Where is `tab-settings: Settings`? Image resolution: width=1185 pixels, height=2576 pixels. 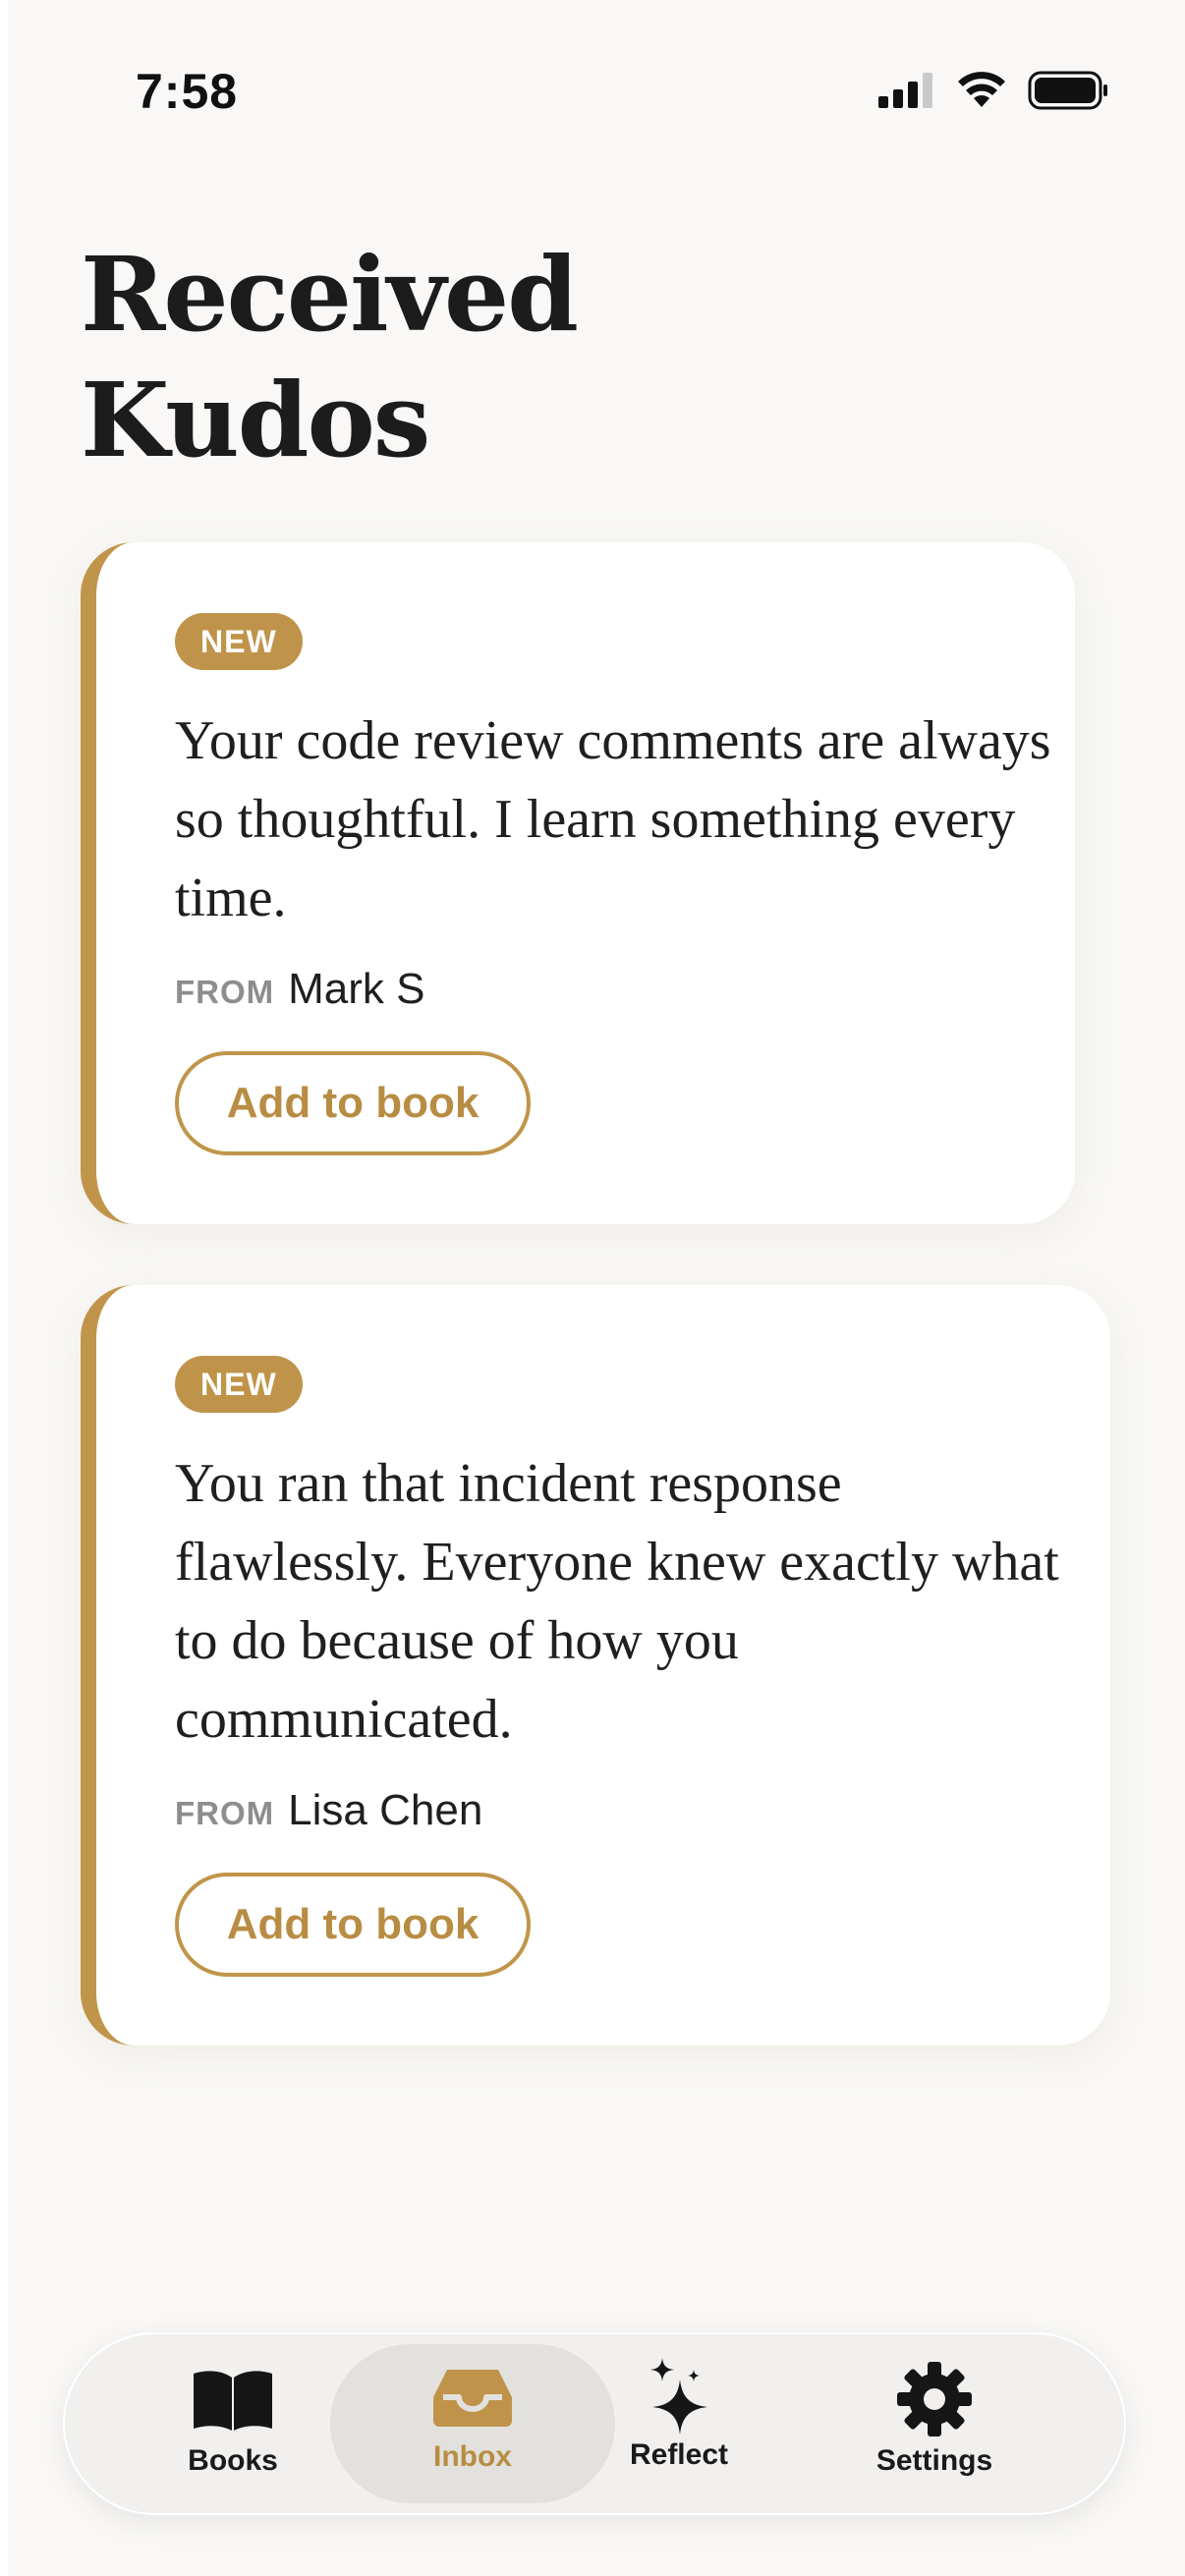 tab-settings: Settings is located at coordinates (935, 2423).